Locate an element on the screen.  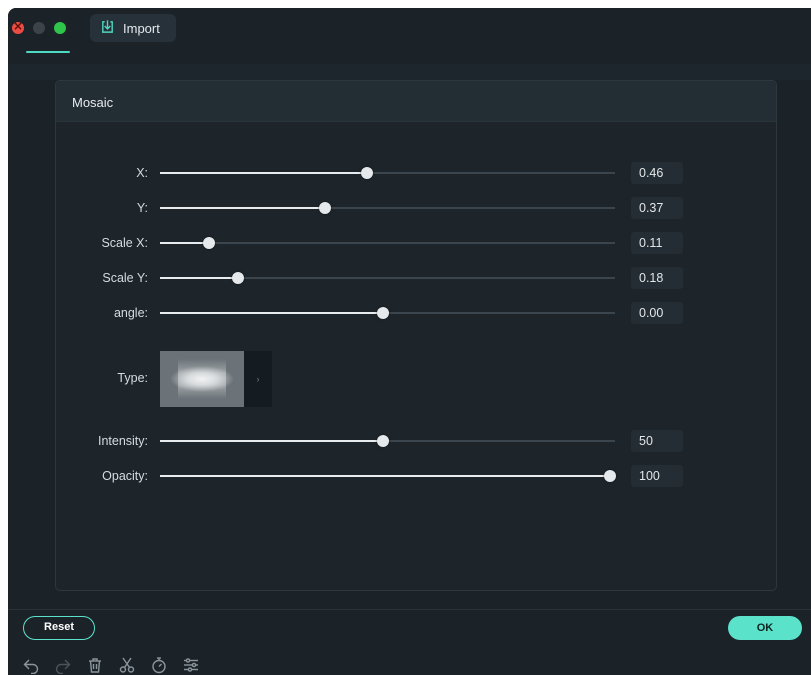
scale-y-slider is located at coordinates (387, 278).